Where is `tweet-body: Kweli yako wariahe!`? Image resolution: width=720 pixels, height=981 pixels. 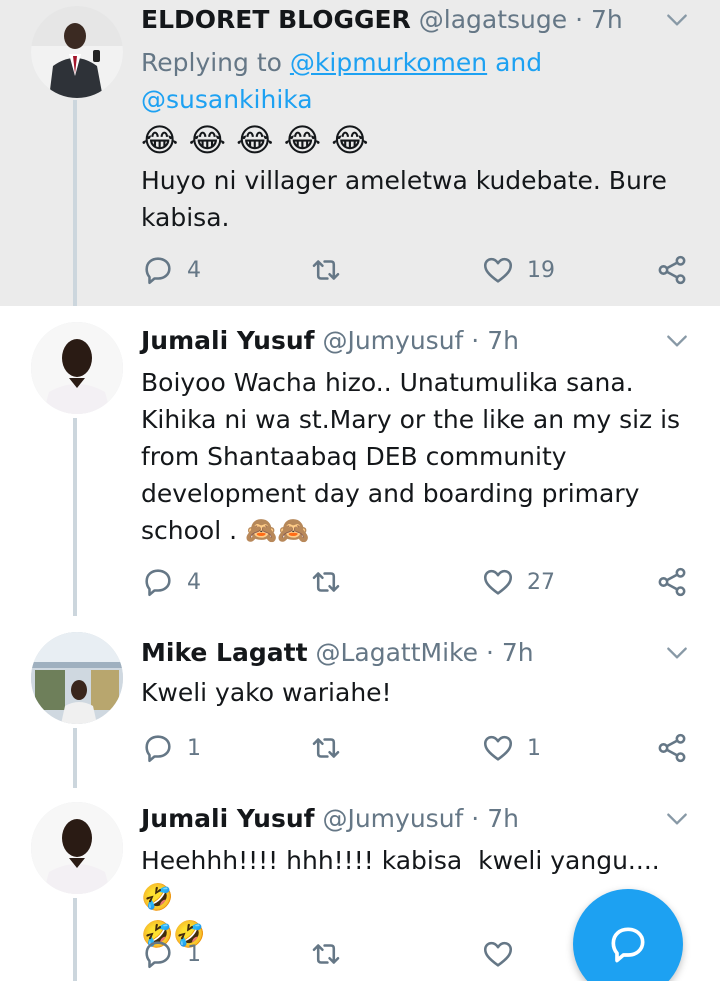 tweet-body: Kweli yako wariahe! is located at coordinates (415, 692).